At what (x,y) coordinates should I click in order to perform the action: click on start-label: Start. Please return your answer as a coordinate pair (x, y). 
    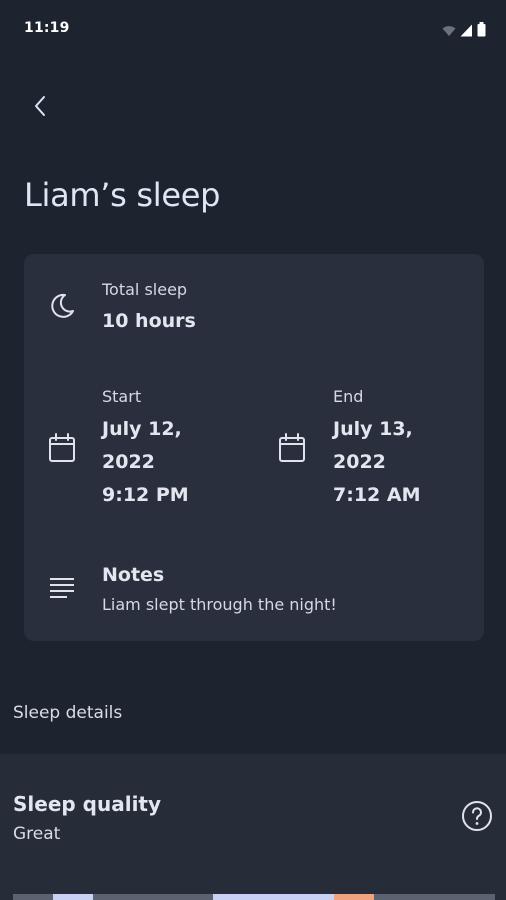
    Looking at the image, I should click on (122, 396).